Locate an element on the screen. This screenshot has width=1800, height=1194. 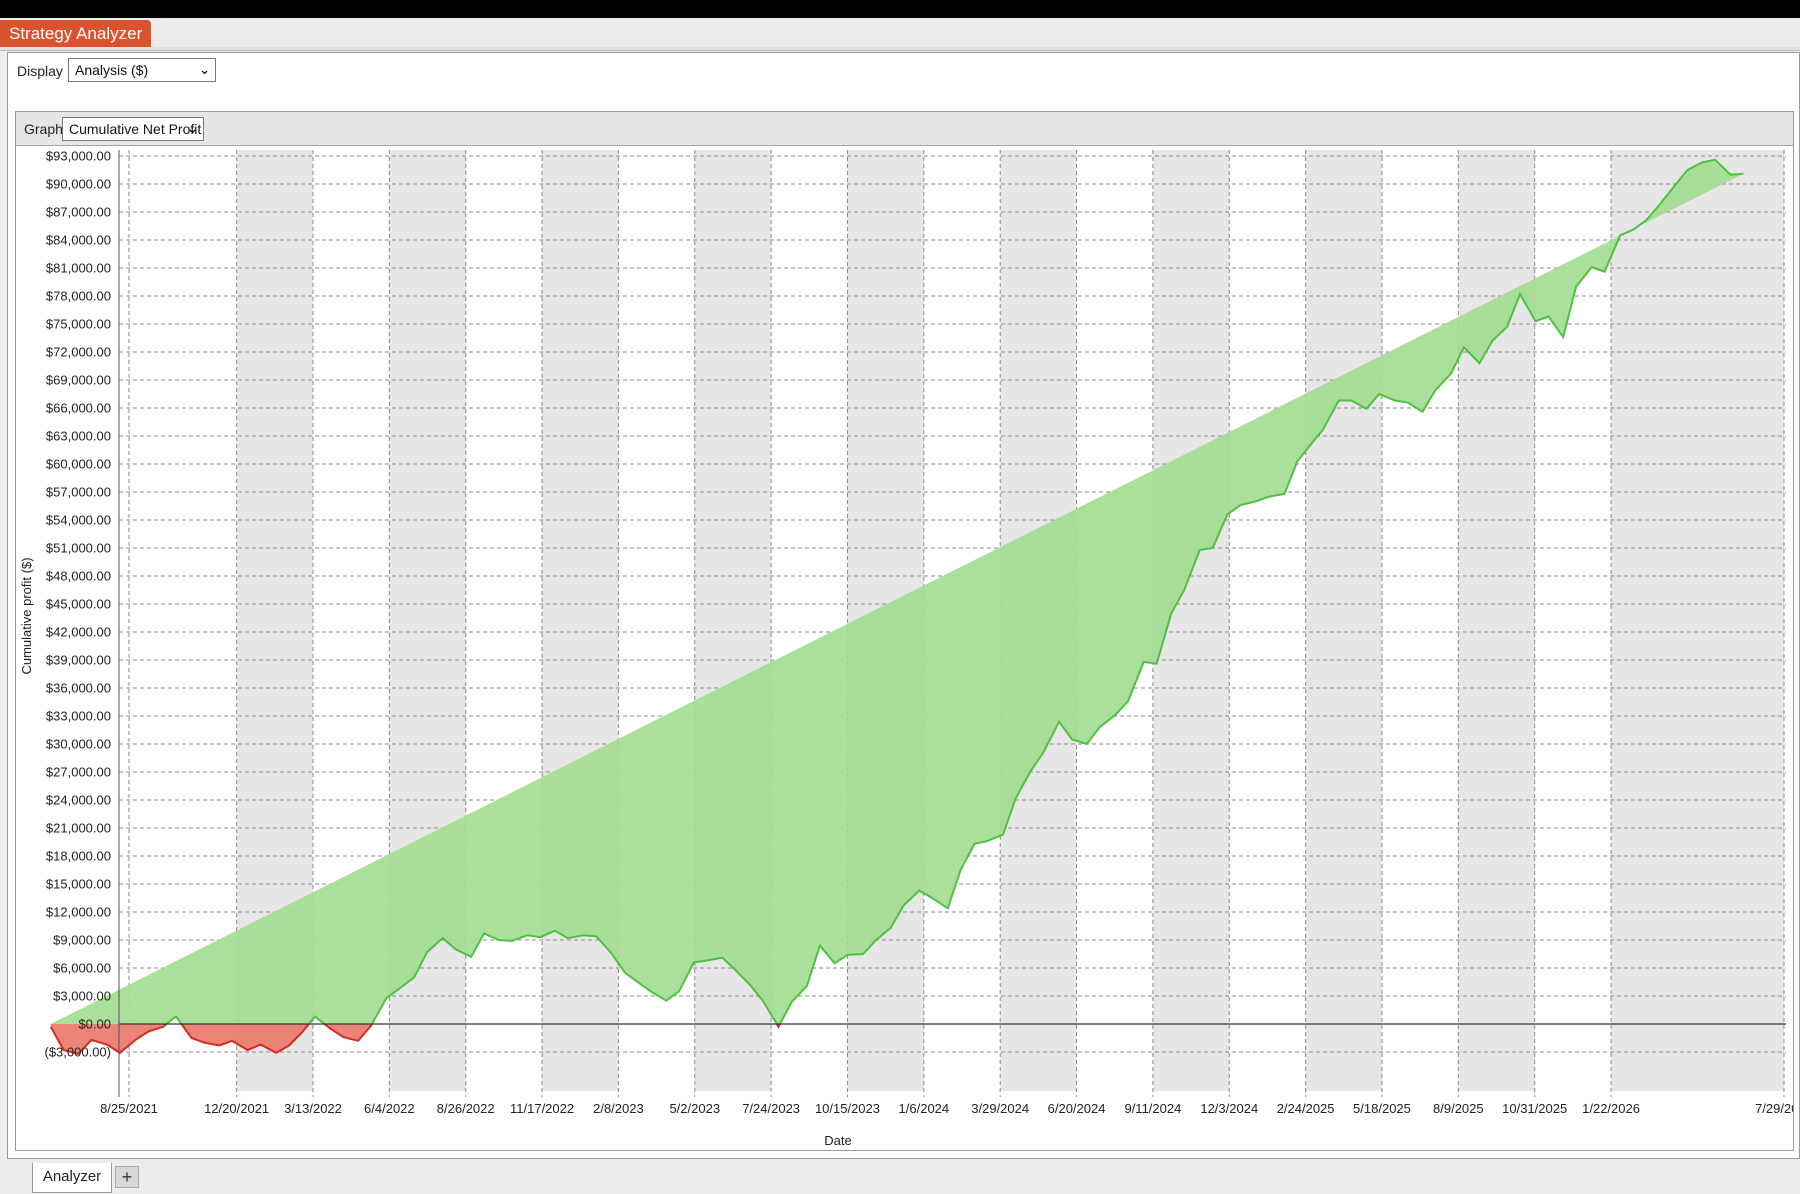
y-tick-label: $78,000.00 is located at coordinates (78, 296).